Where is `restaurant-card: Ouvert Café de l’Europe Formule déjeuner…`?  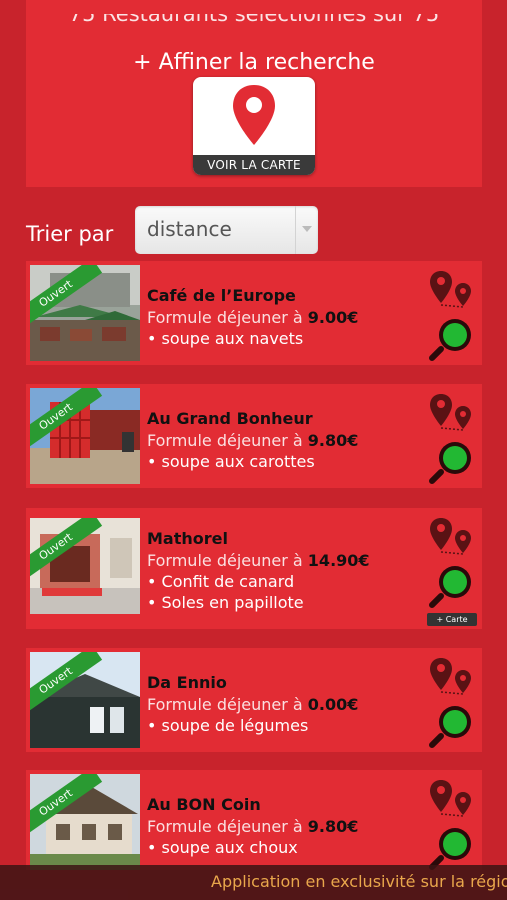
restaurant-card: Ouvert Café de l’Europe Formule déjeuner… is located at coordinates (254, 313).